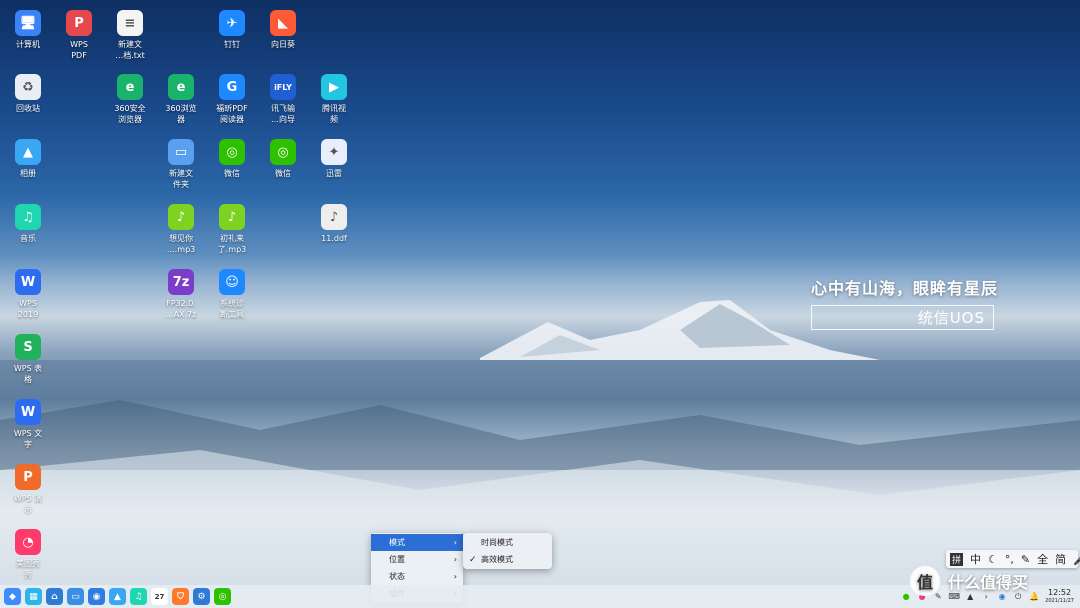  Describe the element at coordinates (925, 581) in the screenshot. I see `smzdm-logo-icon: 值` at that location.